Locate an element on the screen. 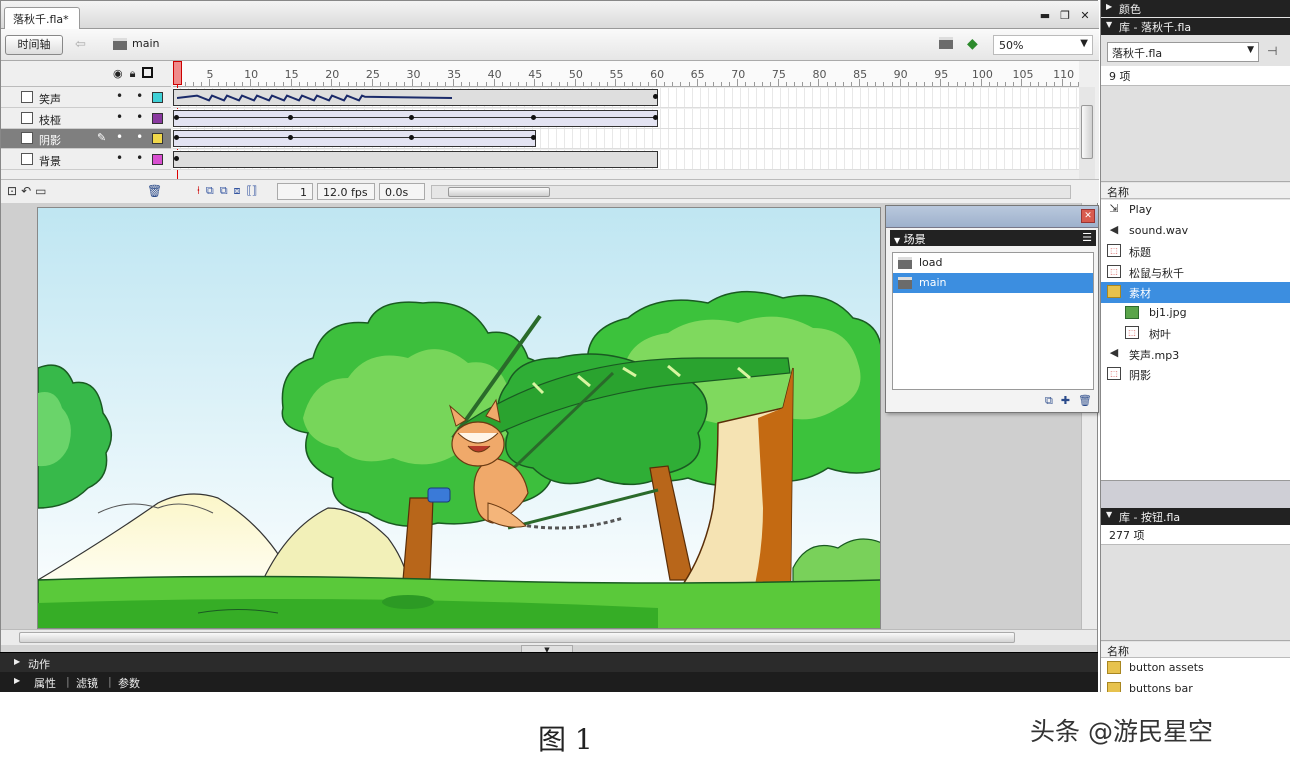 This screenshot has height=768, width=1290. library-name-column-header: 名称 is located at coordinates (1195, 191).